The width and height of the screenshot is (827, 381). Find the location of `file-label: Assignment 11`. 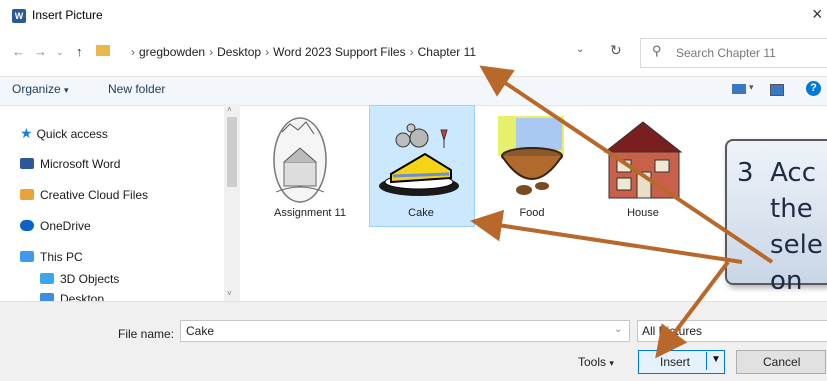

file-label: Assignment 11 is located at coordinates (310, 213).